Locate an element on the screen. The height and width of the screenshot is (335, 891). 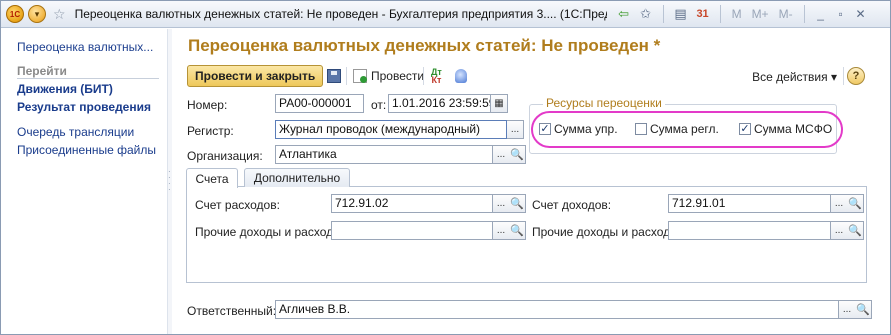
responsible-field: Агличев В.В. is located at coordinates (557, 309).